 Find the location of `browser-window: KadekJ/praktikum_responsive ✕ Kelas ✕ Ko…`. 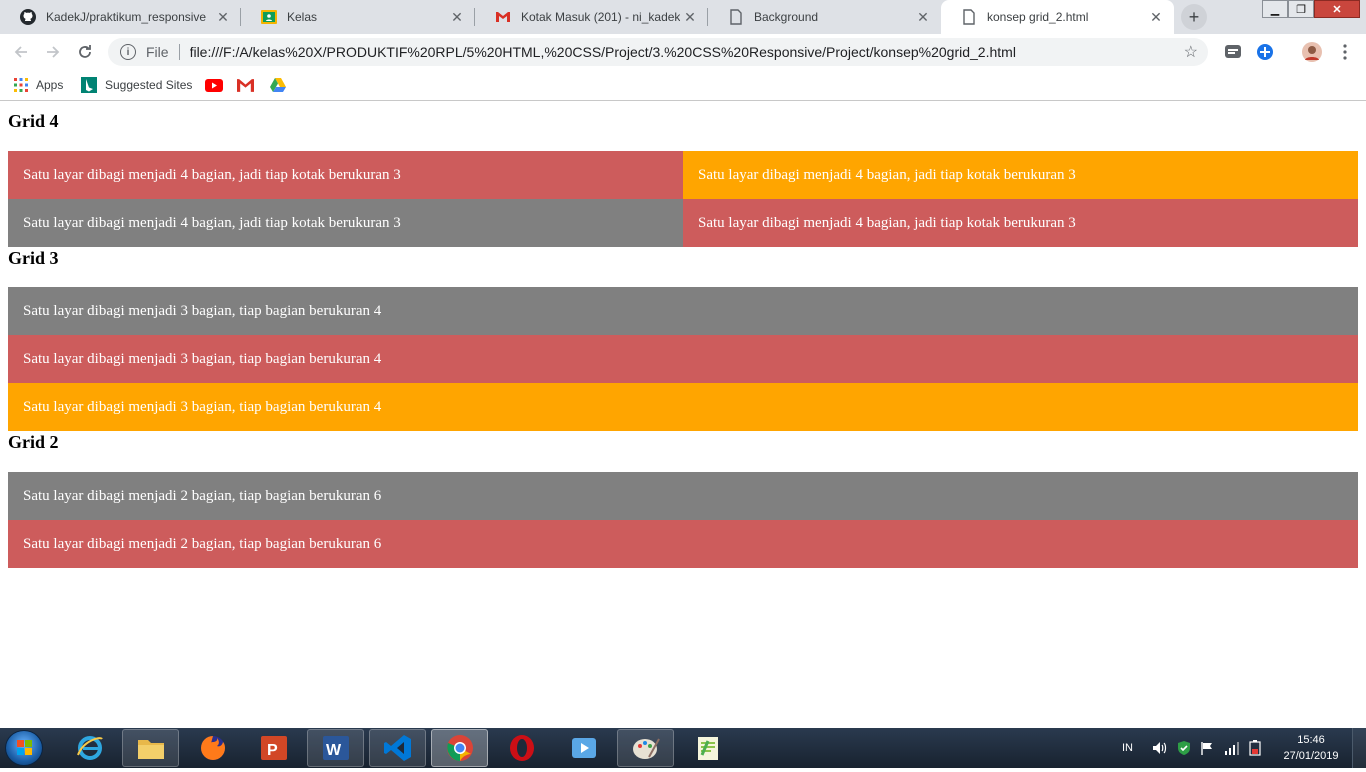

browser-window: KadekJ/praktikum_responsive ✕ Kelas ✕ Ko… is located at coordinates (683, 50).